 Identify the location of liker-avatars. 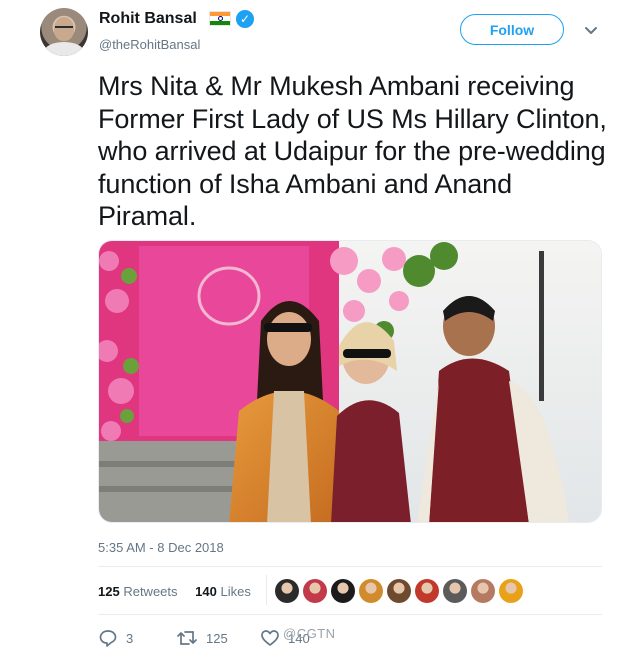
(394, 590).